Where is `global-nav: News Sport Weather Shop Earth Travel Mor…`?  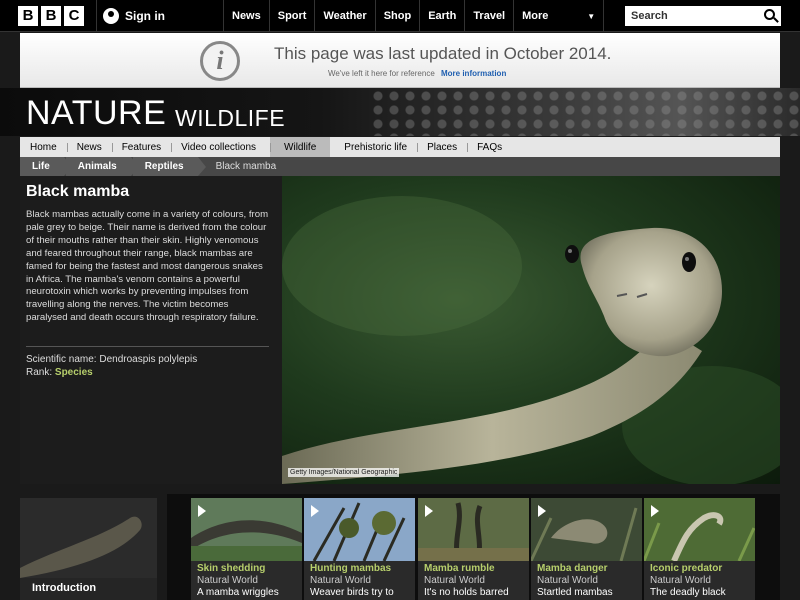
global-nav: News Sport Weather Shop Earth Travel Mor… is located at coordinates (414, 16).